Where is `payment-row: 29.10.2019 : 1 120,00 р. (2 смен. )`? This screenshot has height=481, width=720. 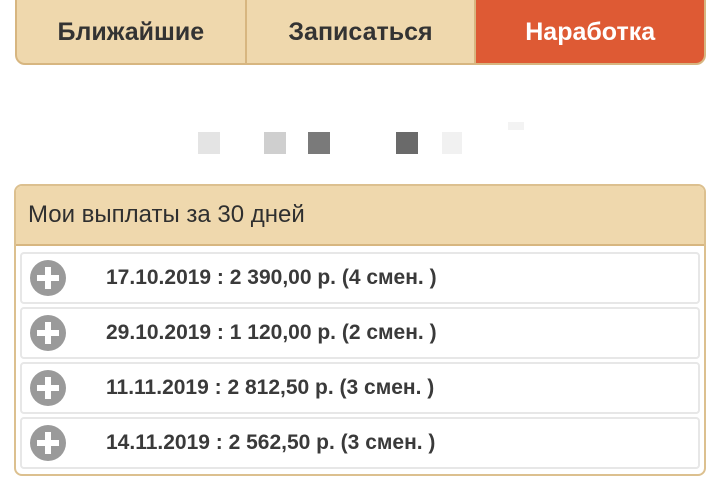 payment-row: 29.10.2019 : 1 120,00 р. (2 смен. ) is located at coordinates (360, 333).